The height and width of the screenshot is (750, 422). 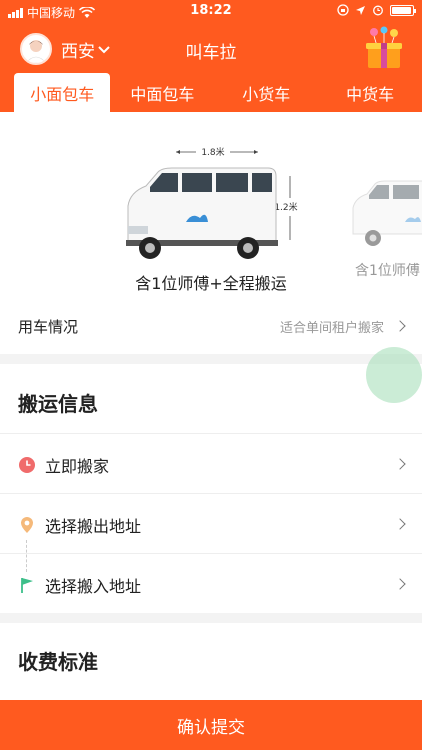 I want to click on location-arrow-icon, so click(x=360, y=10).